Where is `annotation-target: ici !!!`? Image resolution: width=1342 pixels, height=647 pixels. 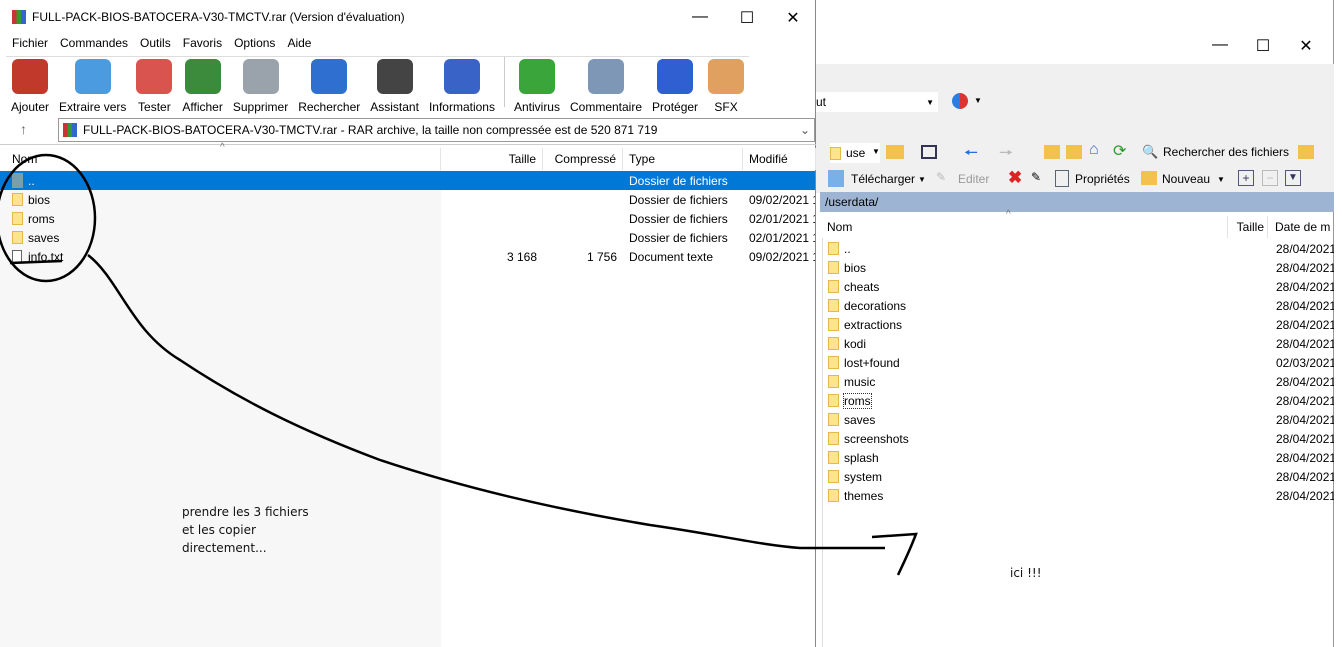
annotation-target: ici !!! is located at coordinates (1026, 573).